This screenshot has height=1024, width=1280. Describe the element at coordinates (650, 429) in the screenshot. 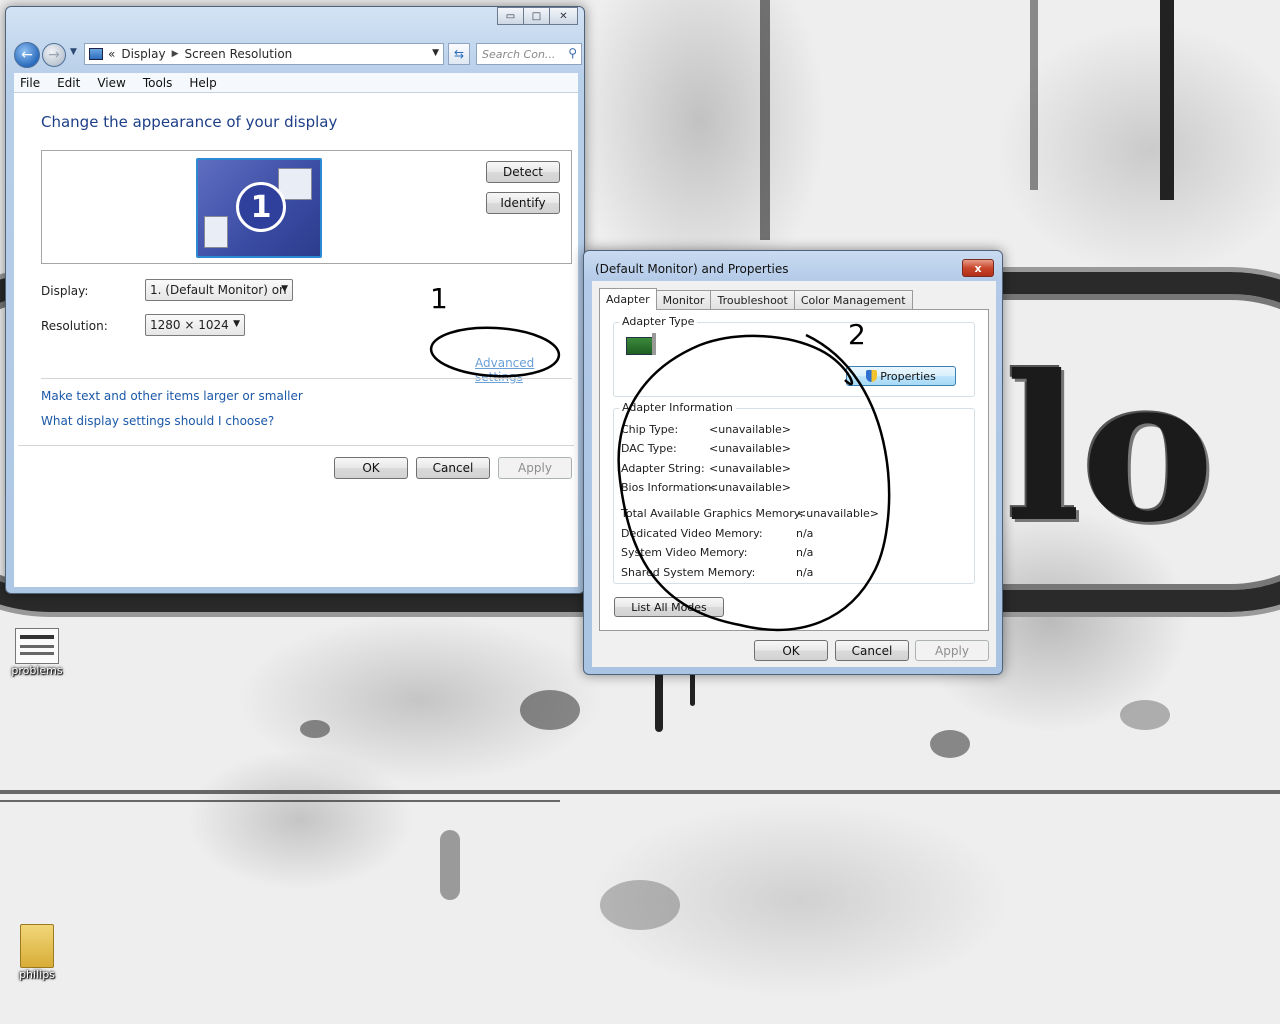

I see `info-label: Chip Type:` at that location.